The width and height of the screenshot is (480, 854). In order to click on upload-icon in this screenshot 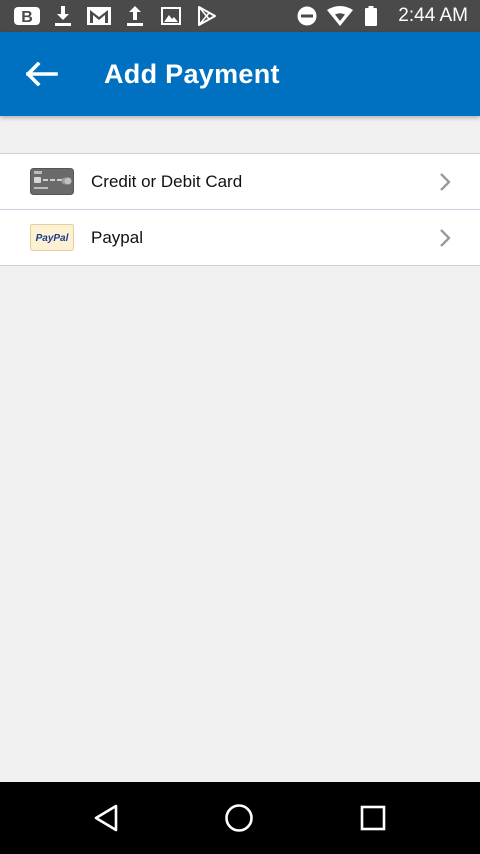, I will do `click(135, 16)`.